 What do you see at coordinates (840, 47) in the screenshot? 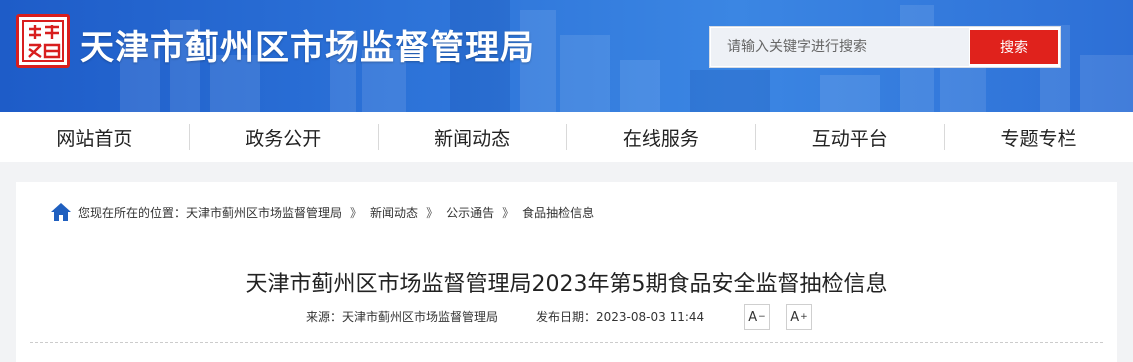
I see `search-input` at bounding box center [840, 47].